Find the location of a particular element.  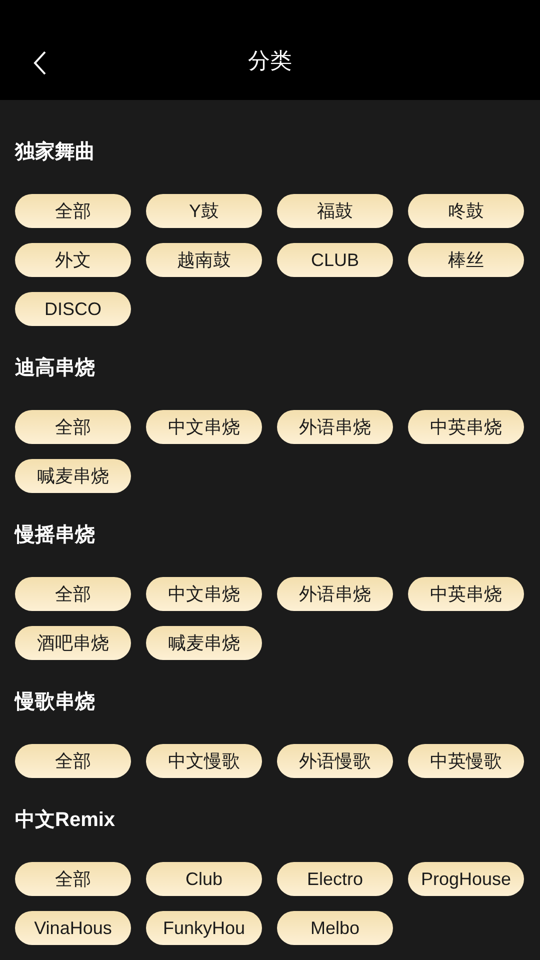

category-tag: Club is located at coordinates (204, 879).